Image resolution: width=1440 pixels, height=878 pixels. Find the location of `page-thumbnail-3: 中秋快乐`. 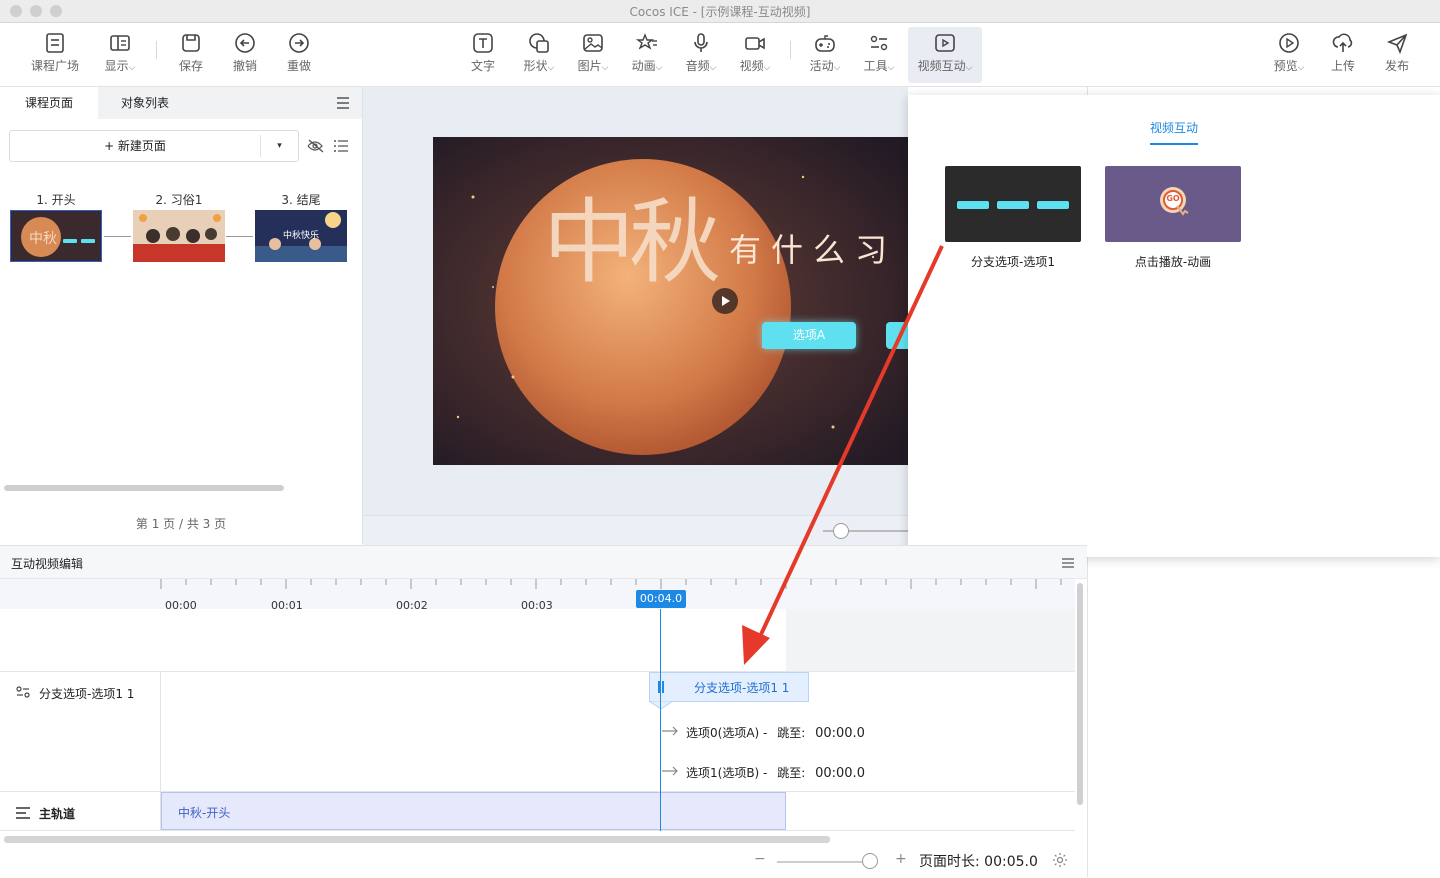

page-thumbnail-3: 中秋快乐 is located at coordinates (301, 236).